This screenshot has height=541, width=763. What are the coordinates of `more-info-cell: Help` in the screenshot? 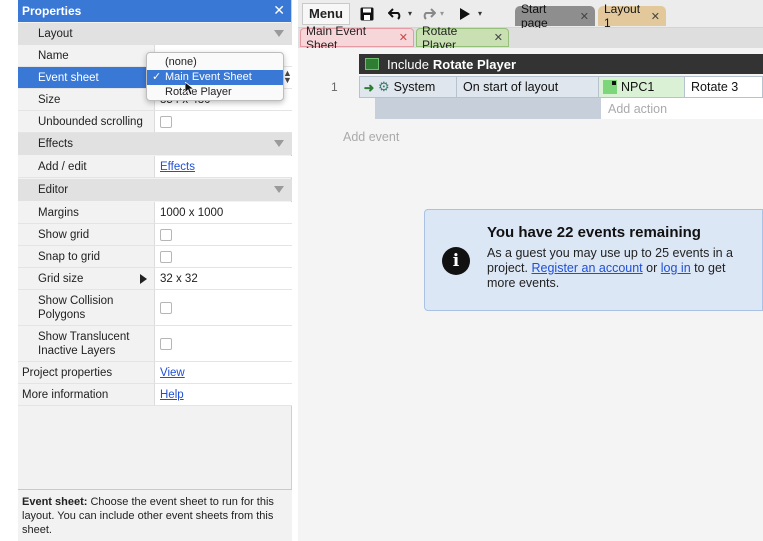 It's located at (223, 395).